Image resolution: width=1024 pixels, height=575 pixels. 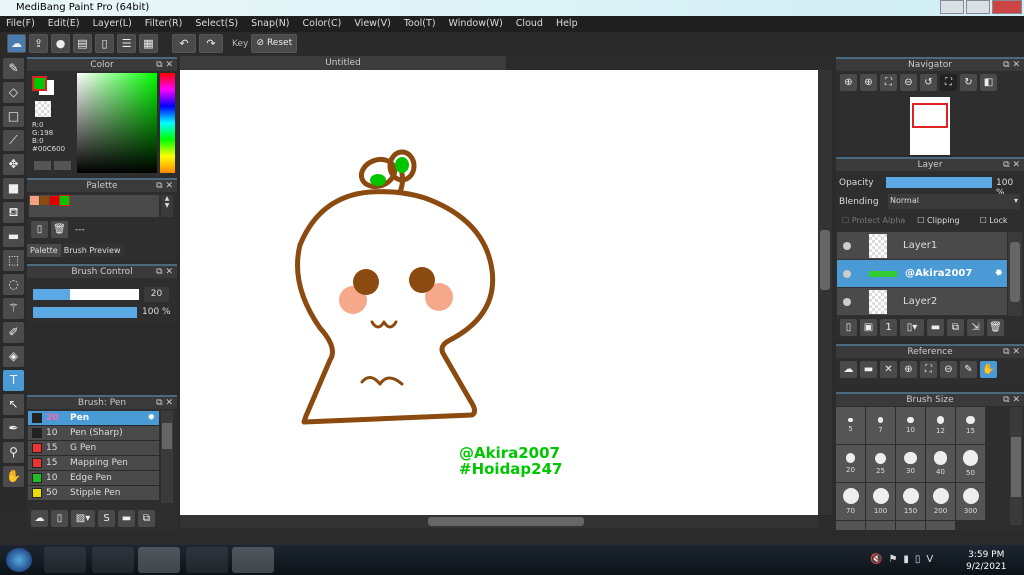 I want to click on zoom-in-icon: ⊕, so click(x=868, y=82).